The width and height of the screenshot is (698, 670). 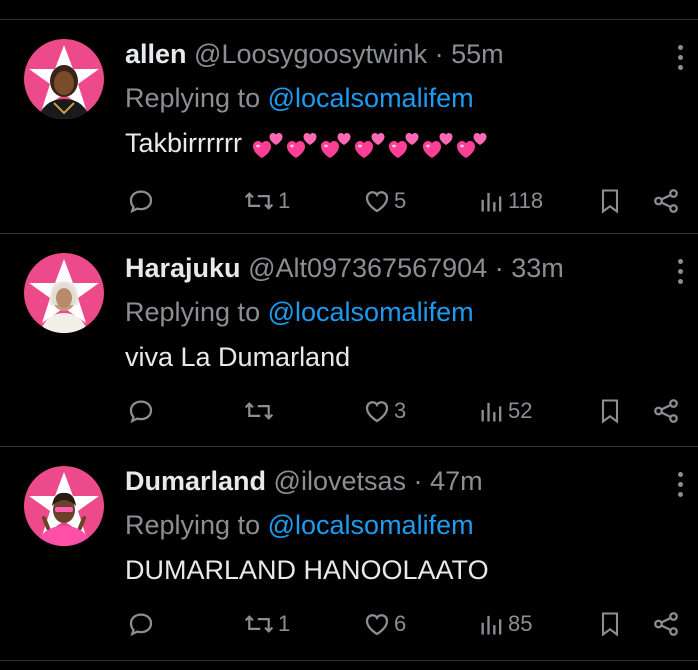 I want to click on views-button: 118, so click(x=510, y=201).